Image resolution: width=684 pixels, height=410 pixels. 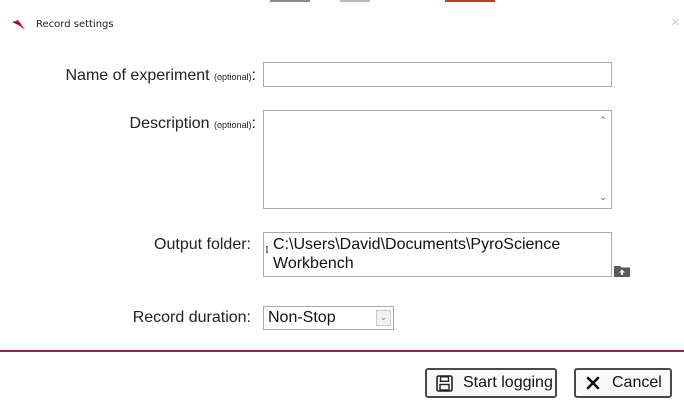 I want to click on experiment-name-optional-tag: (optional), so click(x=233, y=77).